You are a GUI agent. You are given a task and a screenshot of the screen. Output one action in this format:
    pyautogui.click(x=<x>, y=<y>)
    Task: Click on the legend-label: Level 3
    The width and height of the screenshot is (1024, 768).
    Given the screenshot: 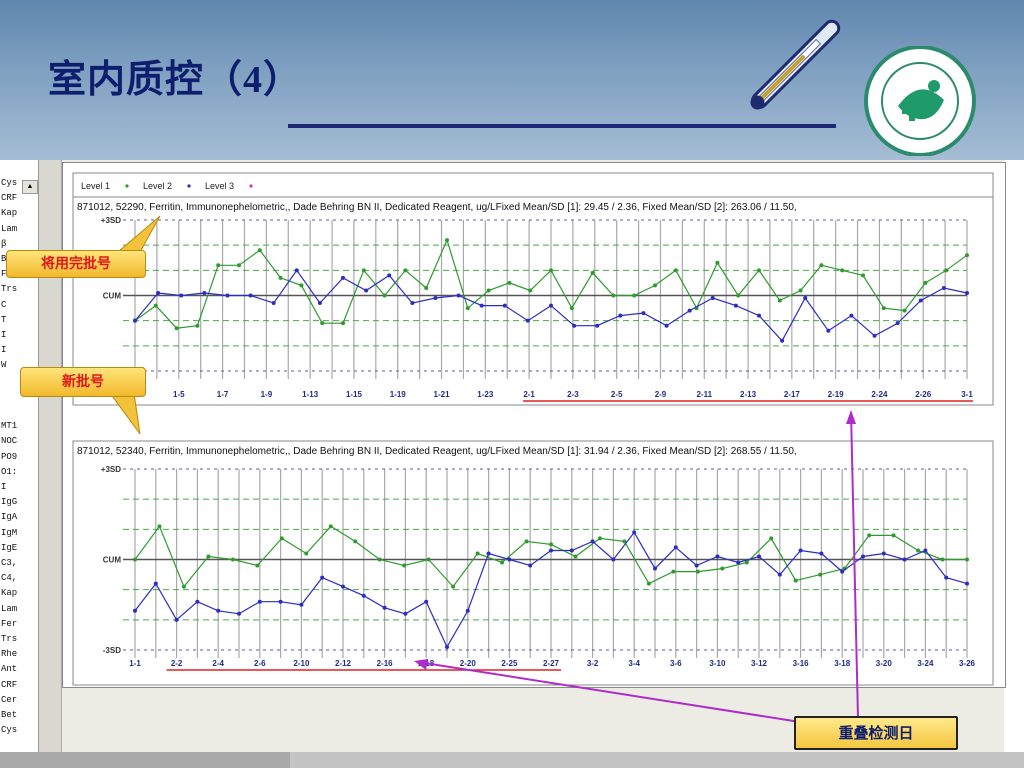 What is the action you would take?
    pyautogui.click(x=219, y=186)
    